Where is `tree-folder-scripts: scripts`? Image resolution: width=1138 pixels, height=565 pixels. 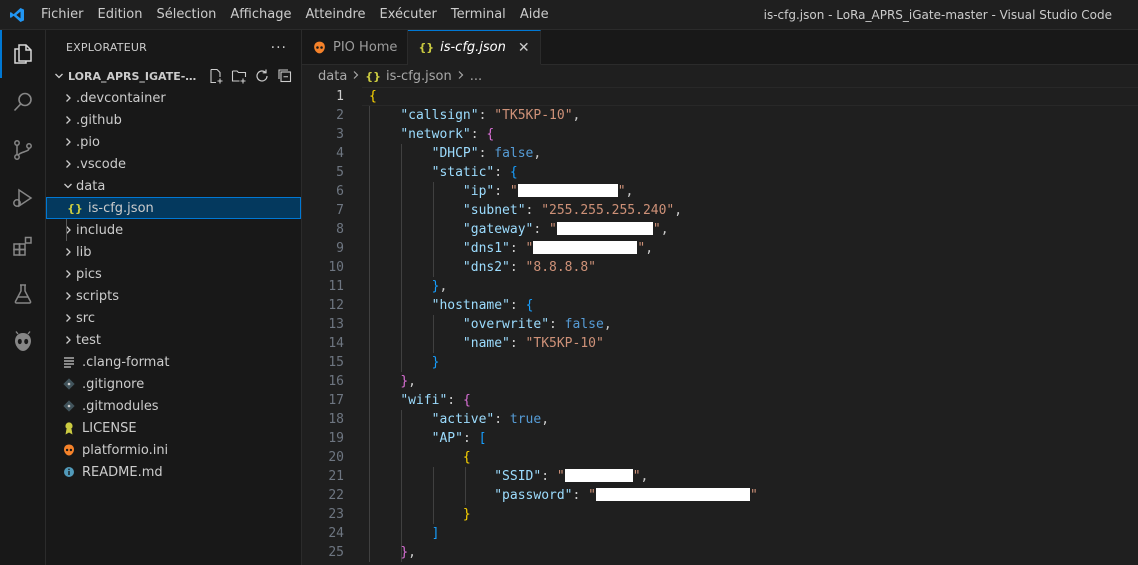
tree-folder-scripts: scripts is located at coordinates (173, 296).